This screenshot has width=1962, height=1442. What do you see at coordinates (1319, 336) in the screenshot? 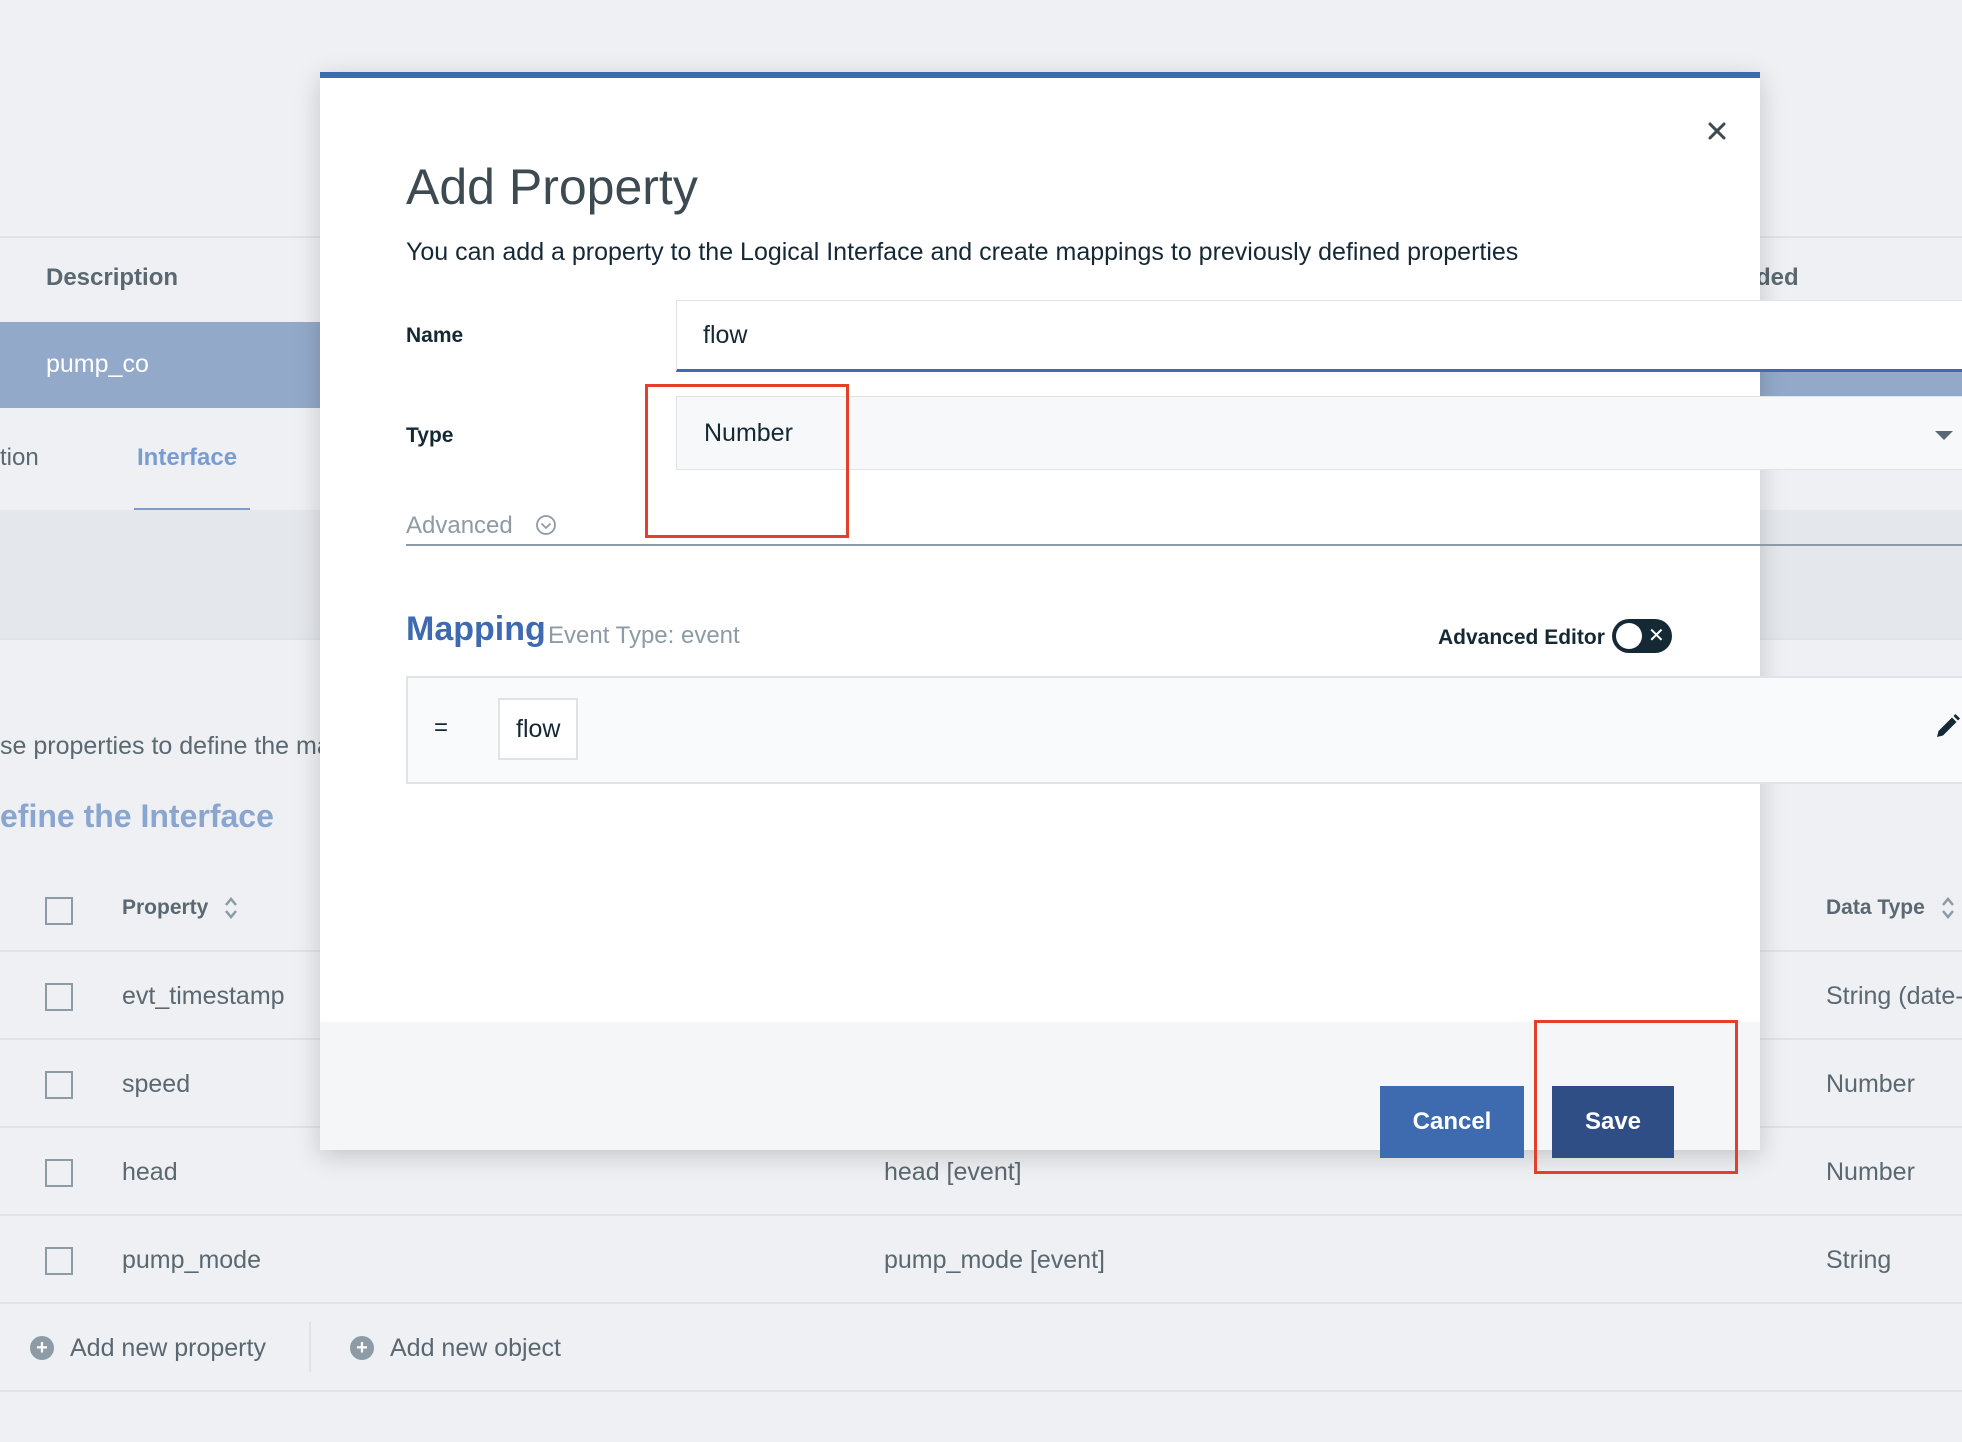
I see `name-input` at bounding box center [1319, 336].